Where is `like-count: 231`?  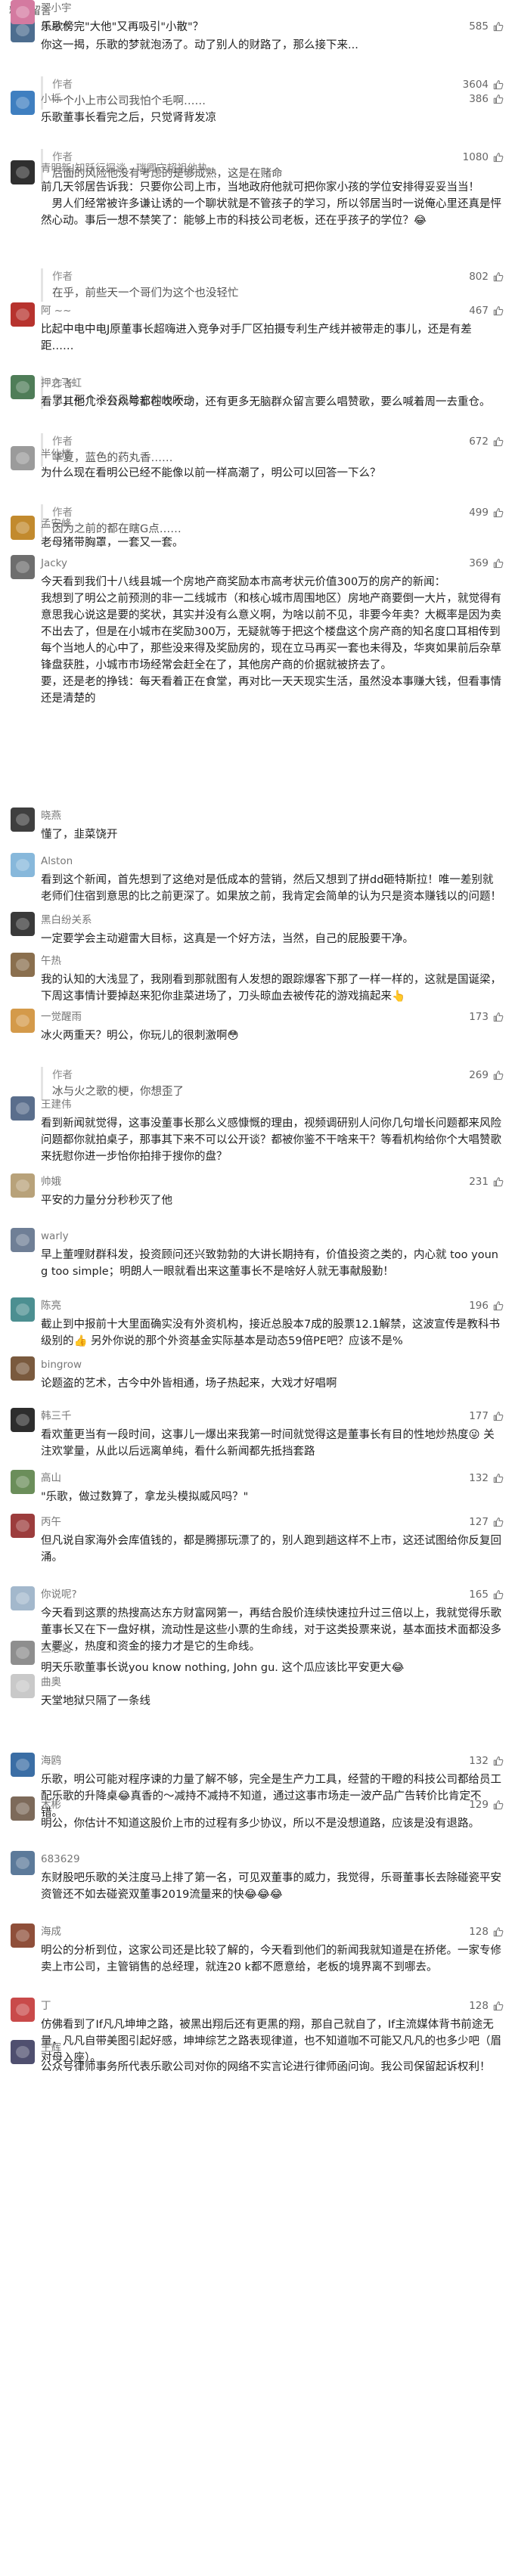 like-count: 231 is located at coordinates (479, 1182).